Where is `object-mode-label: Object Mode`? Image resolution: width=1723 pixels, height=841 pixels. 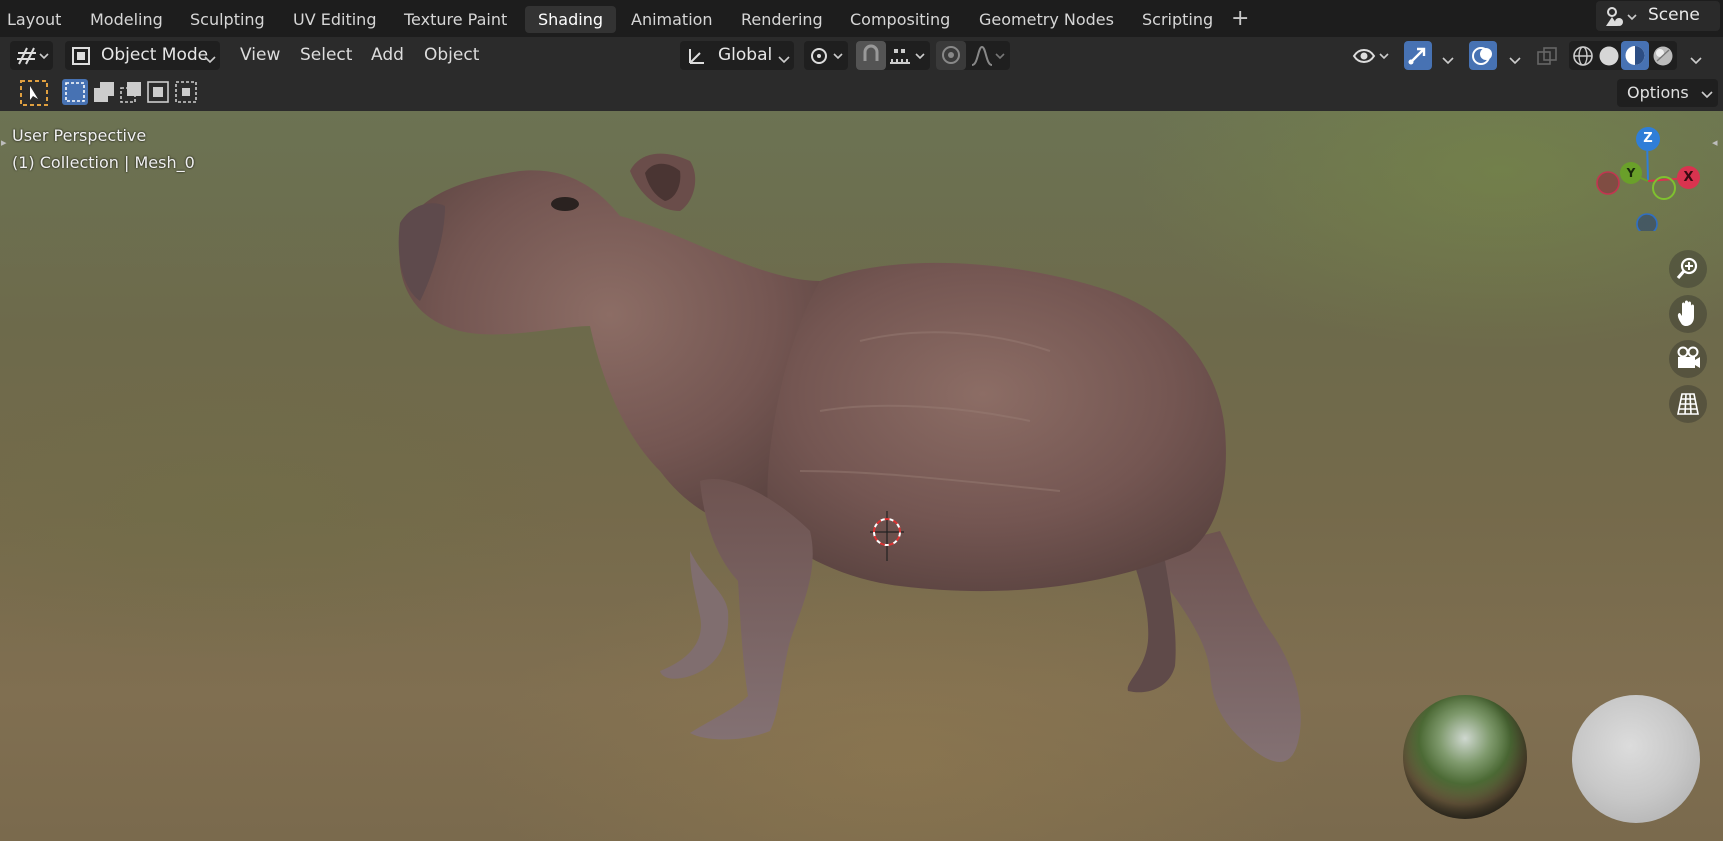
object-mode-label: Object Mode is located at coordinates (155, 55).